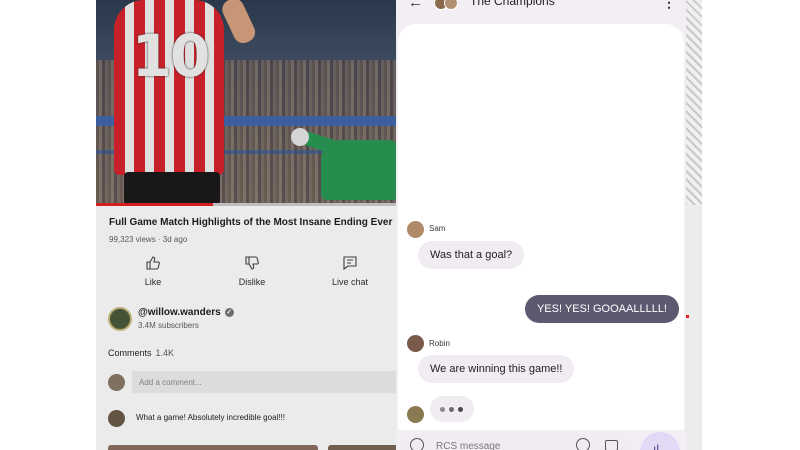 The image size is (800, 450). What do you see at coordinates (130, 353) in the screenshot?
I see `comments-label: Comments` at bounding box center [130, 353].